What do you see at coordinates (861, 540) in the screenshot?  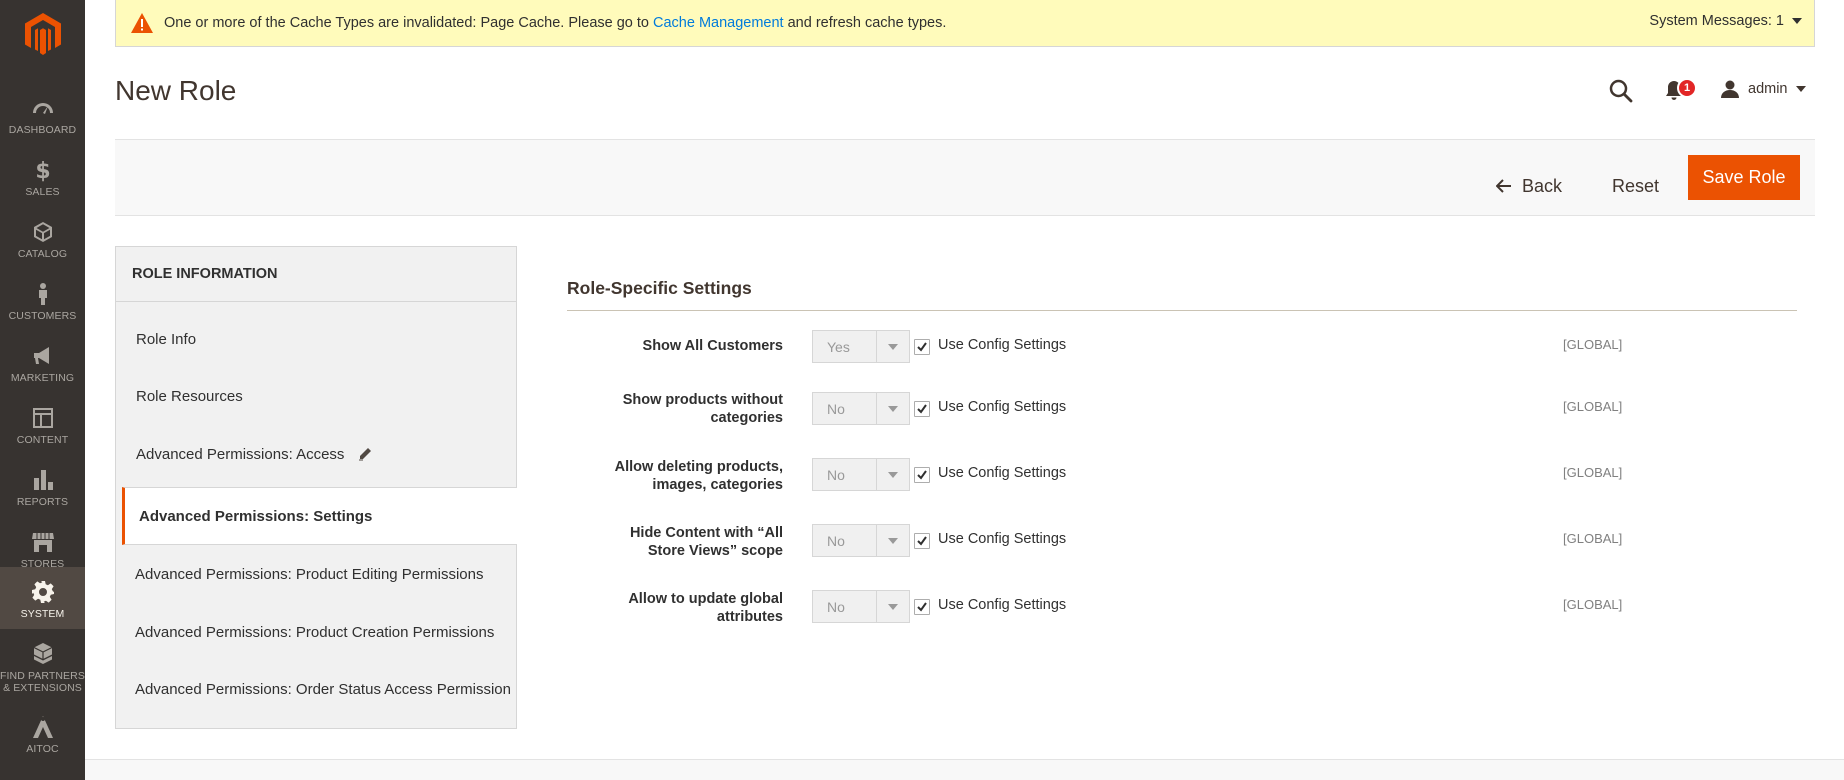 I see `hide-content-all-store-views-select: No` at bounding box center [861, 540].